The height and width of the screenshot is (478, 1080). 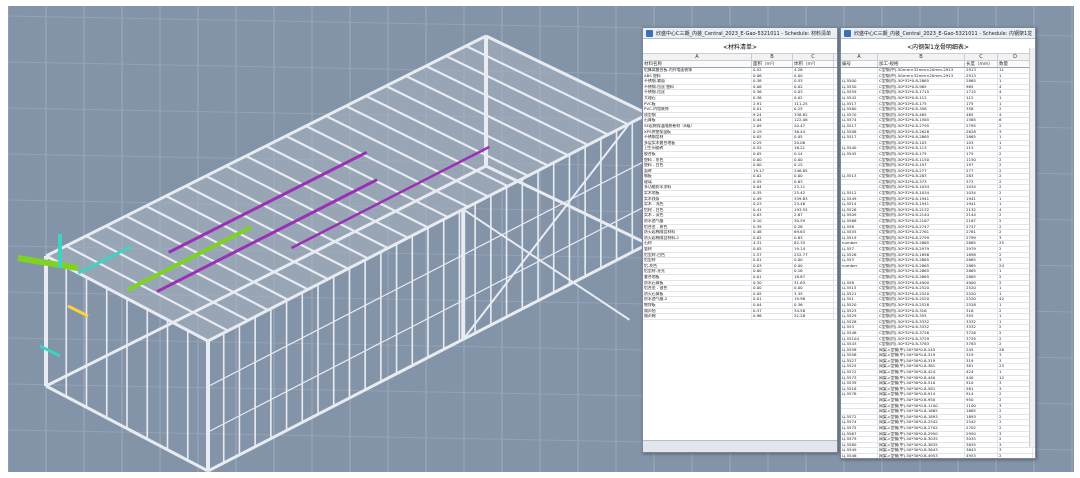 What do you see at coordinates (772, 210) in the screenshot?
I see `table-cell: 0.41` at bounding box center [772, 210].